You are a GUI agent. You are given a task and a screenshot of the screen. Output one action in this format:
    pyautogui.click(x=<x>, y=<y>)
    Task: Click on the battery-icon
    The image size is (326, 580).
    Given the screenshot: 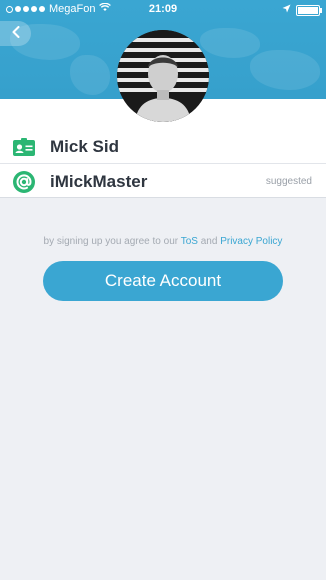 What is the action you would take?
    pyautogui.click(x=309, y=10)
    